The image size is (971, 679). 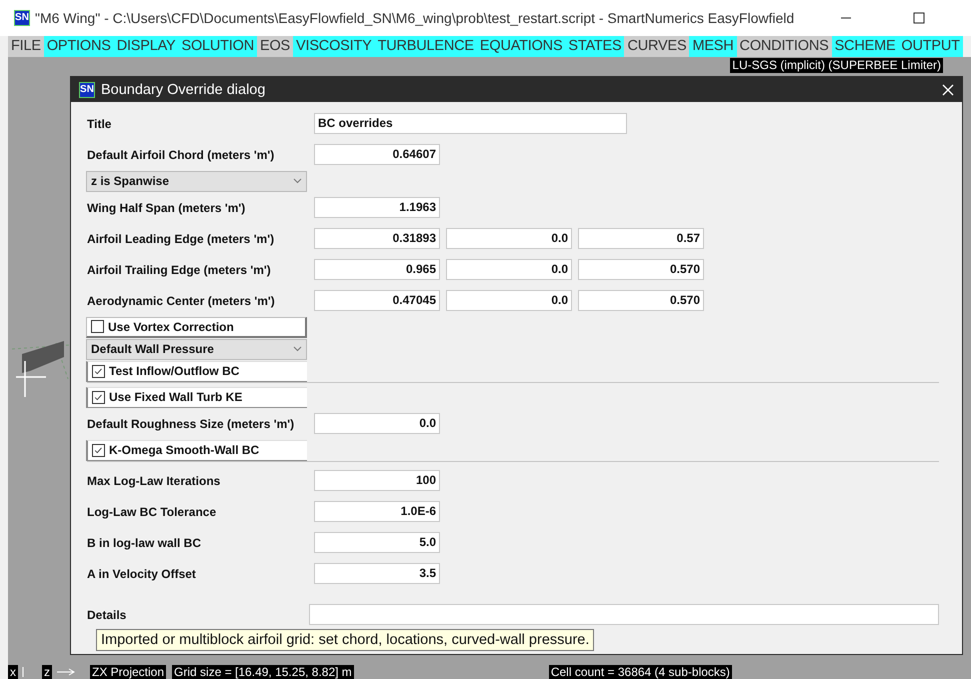 What do you see at coordinates (948, 90) in the screenshot?
I see `close-icon` at bounding box center [948, 90].